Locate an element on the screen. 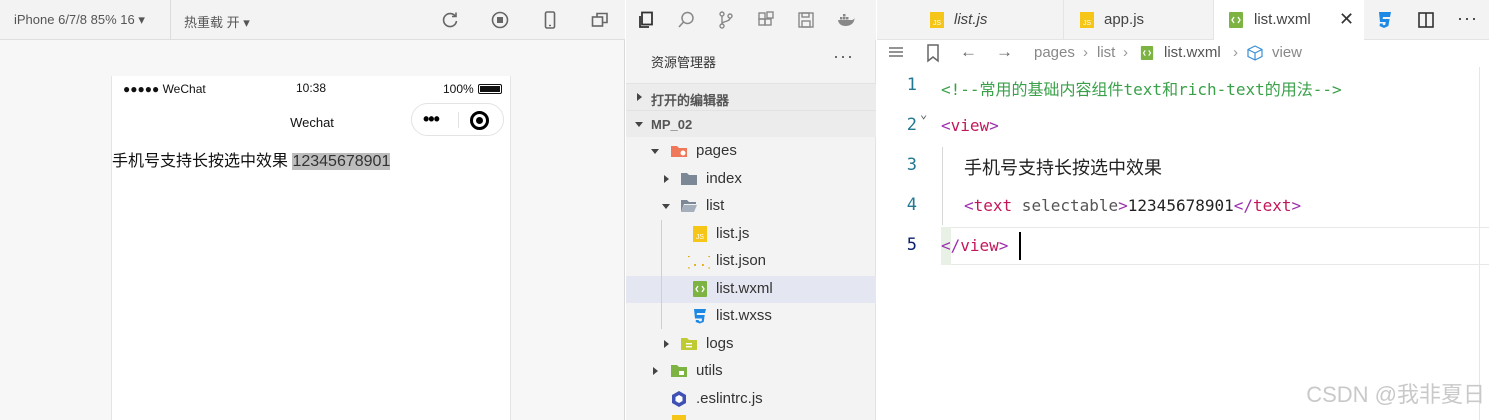  javascript-file-icon is located at coordinates (679, 417).